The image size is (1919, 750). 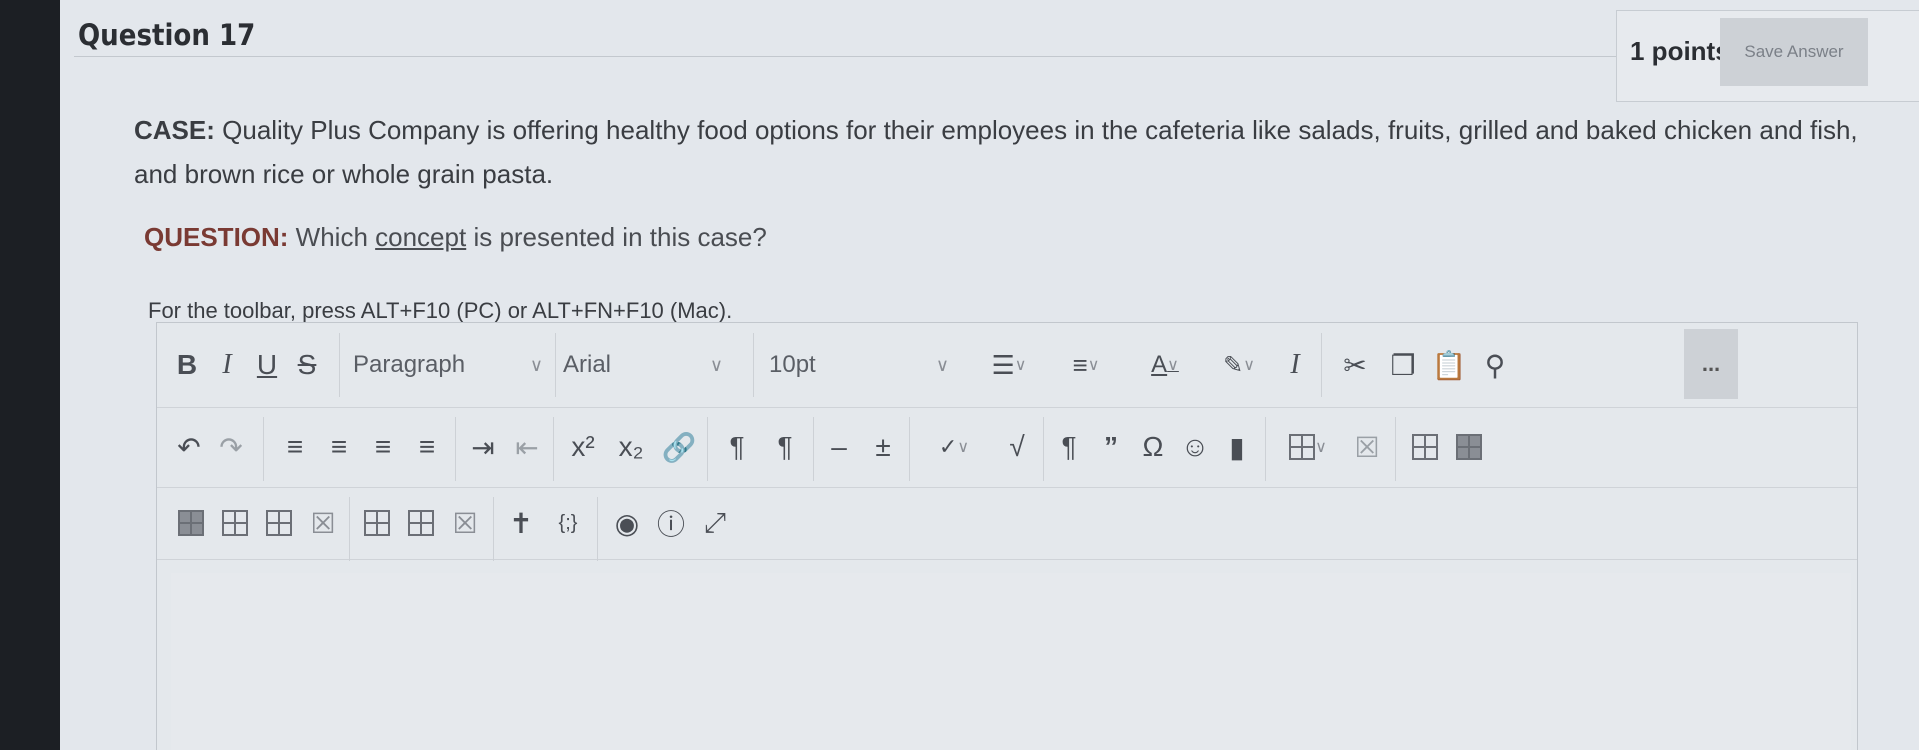 I want to click on split-cells-icon: ☒, so click(x=465, y=523).